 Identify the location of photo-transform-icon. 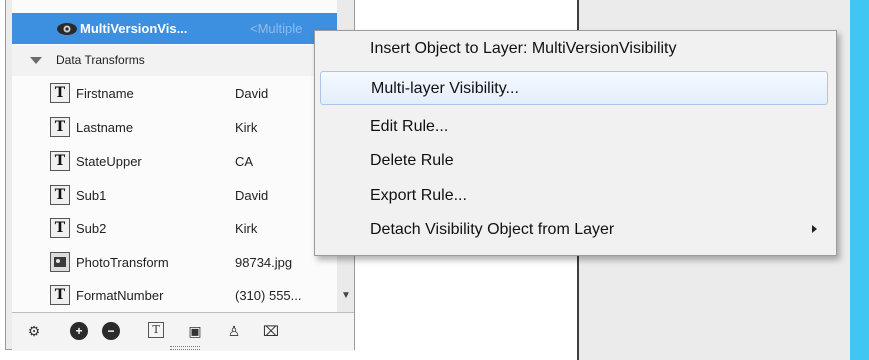
(60, 262).